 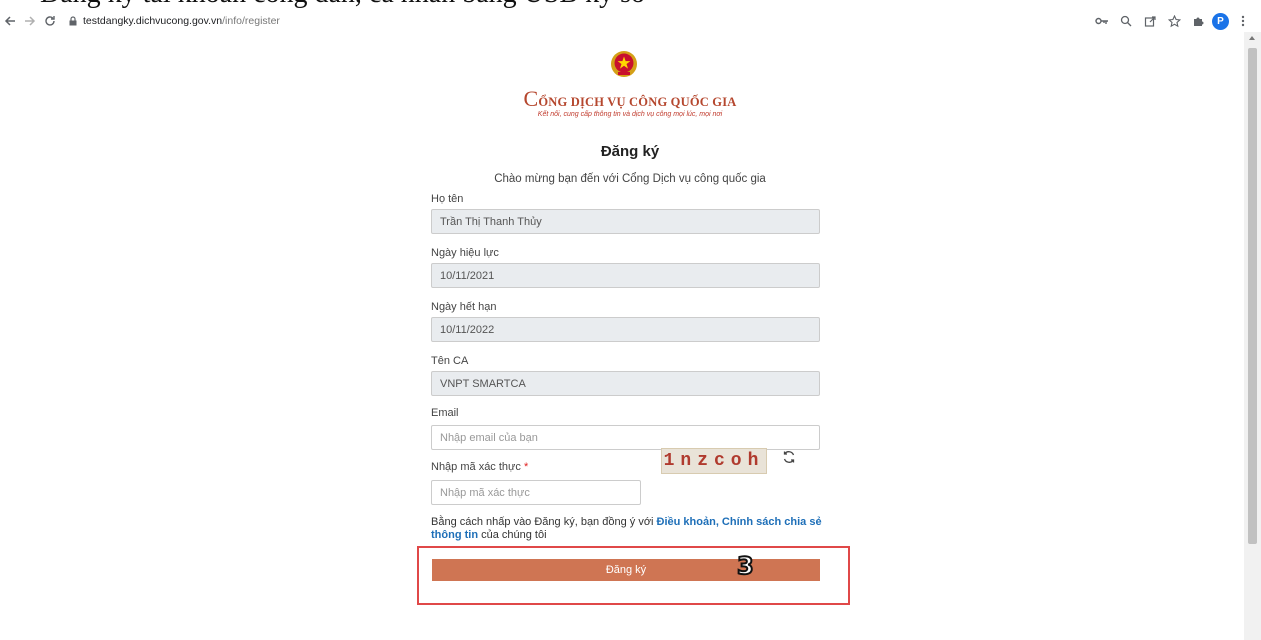 What do you see at coordinates (626, 570) in the screenshot?
I see `register-submit-button: Đăng ký` at bounding box center [626, 570].